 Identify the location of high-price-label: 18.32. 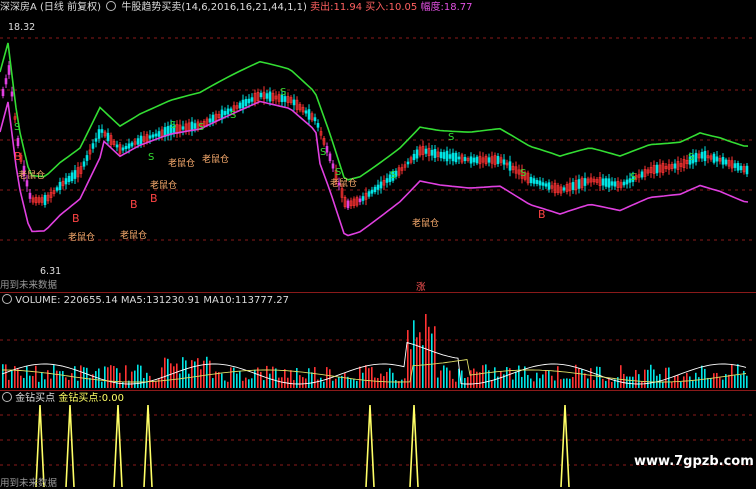
(22, 27).